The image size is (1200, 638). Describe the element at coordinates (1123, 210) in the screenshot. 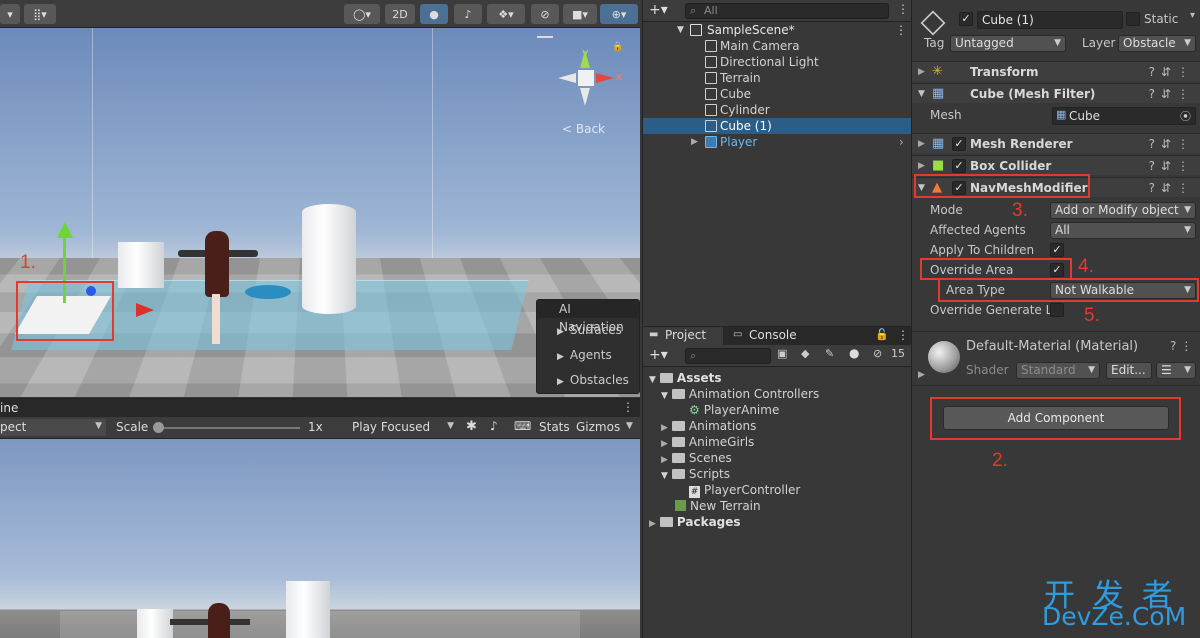

I see `mode-dropdown: Add or Modify object ▼` at that location.